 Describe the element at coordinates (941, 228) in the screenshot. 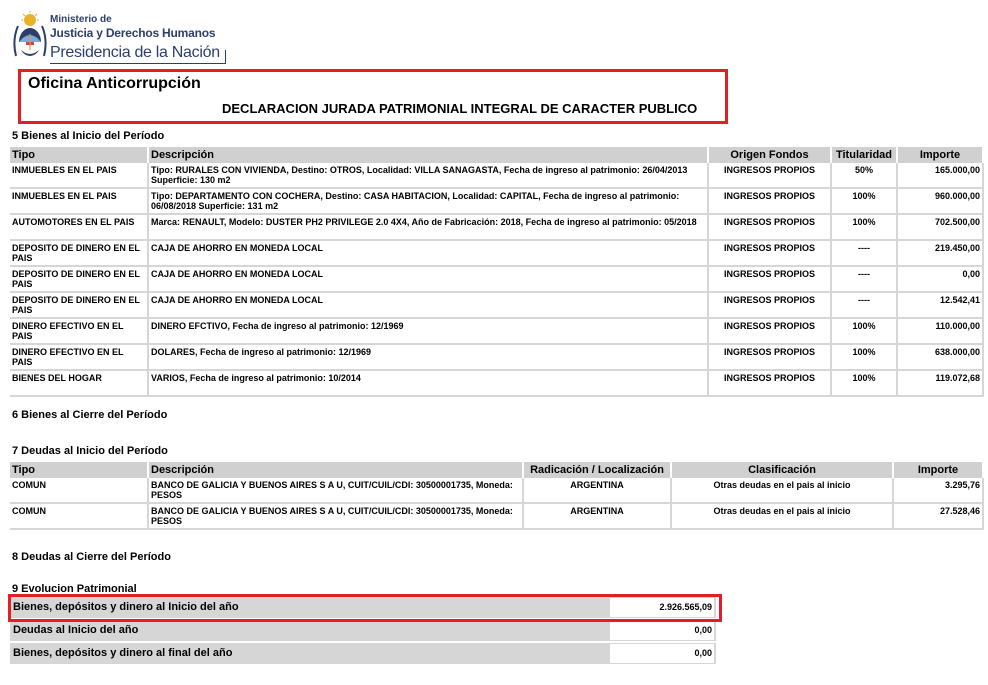

I see `cell-importe: 702.500,00` at that location.